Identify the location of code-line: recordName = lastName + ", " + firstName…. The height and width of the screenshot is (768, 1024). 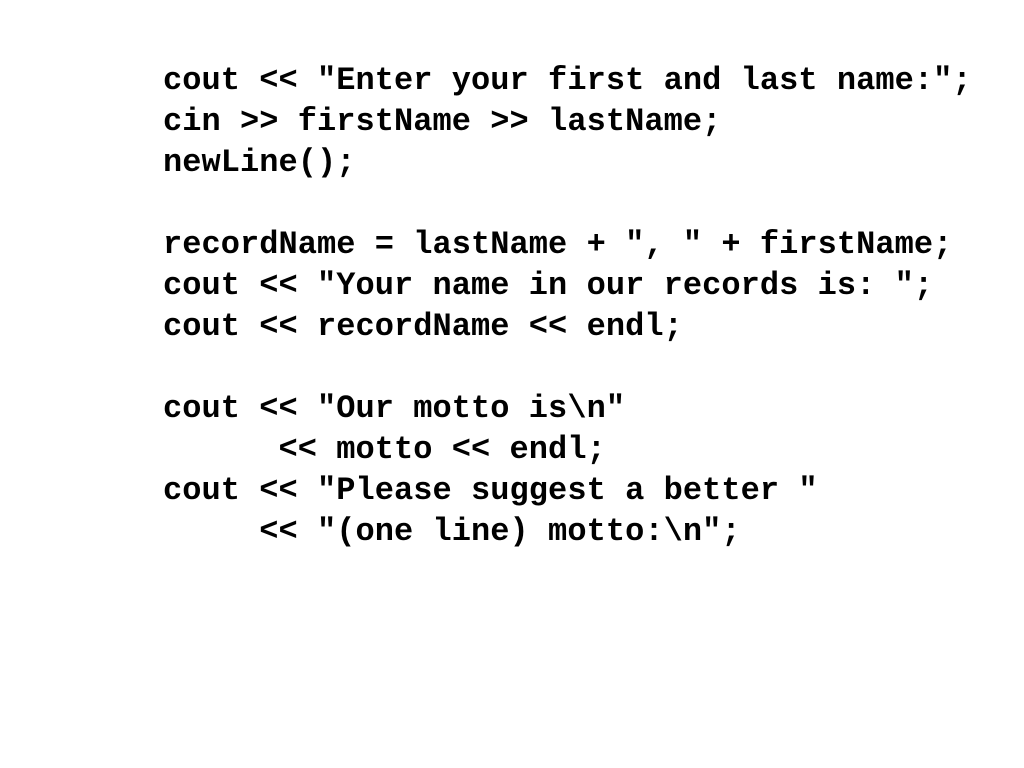
(558, 244).